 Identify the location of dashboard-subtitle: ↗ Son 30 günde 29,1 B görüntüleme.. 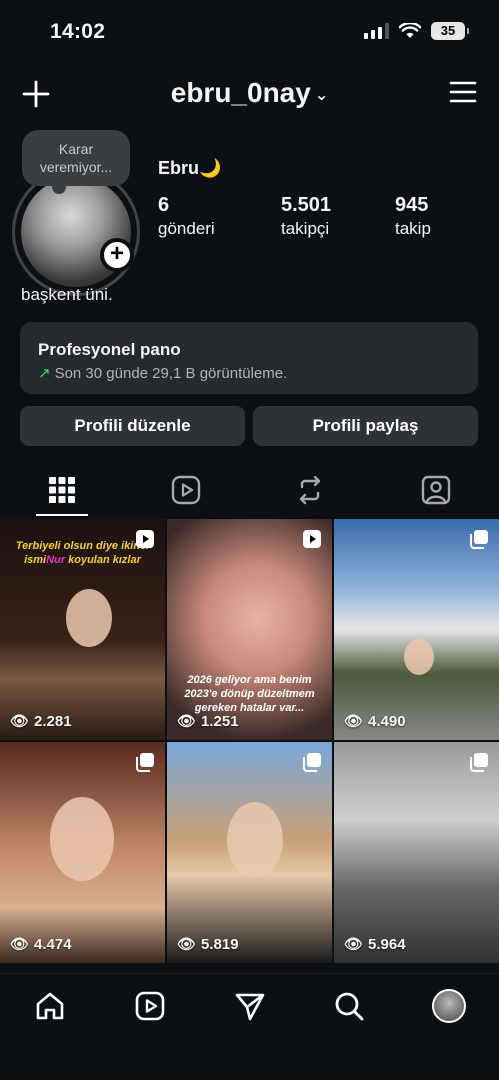
(163, 373).